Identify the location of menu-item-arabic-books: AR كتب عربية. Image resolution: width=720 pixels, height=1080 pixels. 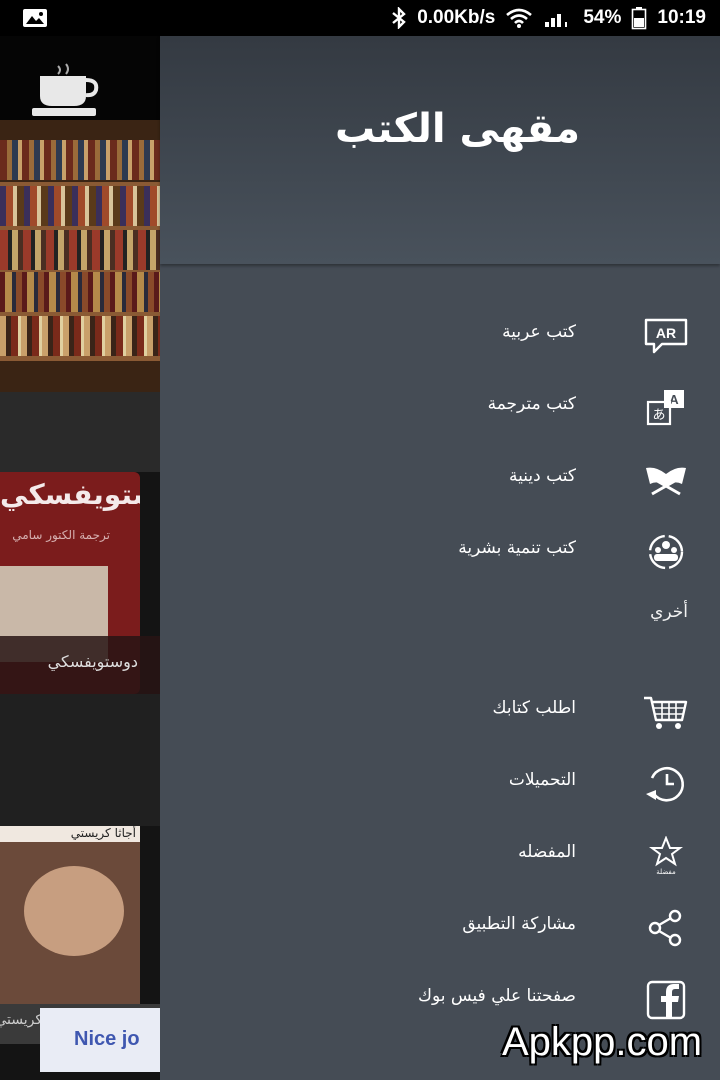
(440, 336).